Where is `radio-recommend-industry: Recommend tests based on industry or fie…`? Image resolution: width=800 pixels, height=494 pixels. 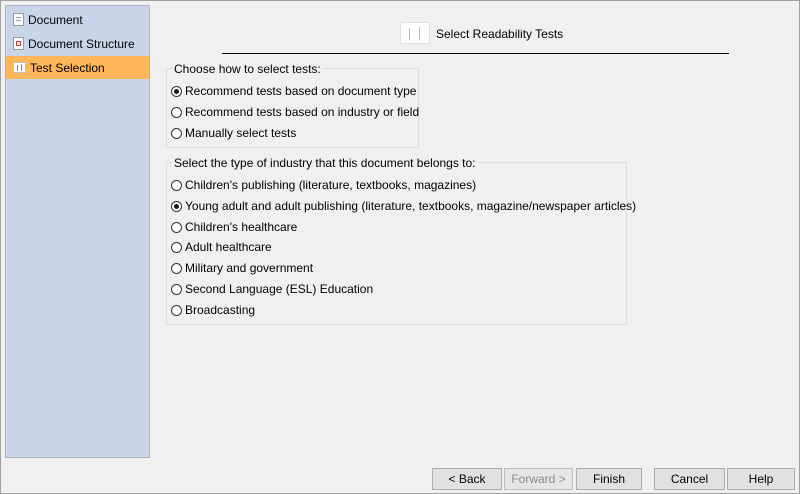
radio-recommend-industry: Recommend tests based on industry or fie… is located at coordinates (295, 112).